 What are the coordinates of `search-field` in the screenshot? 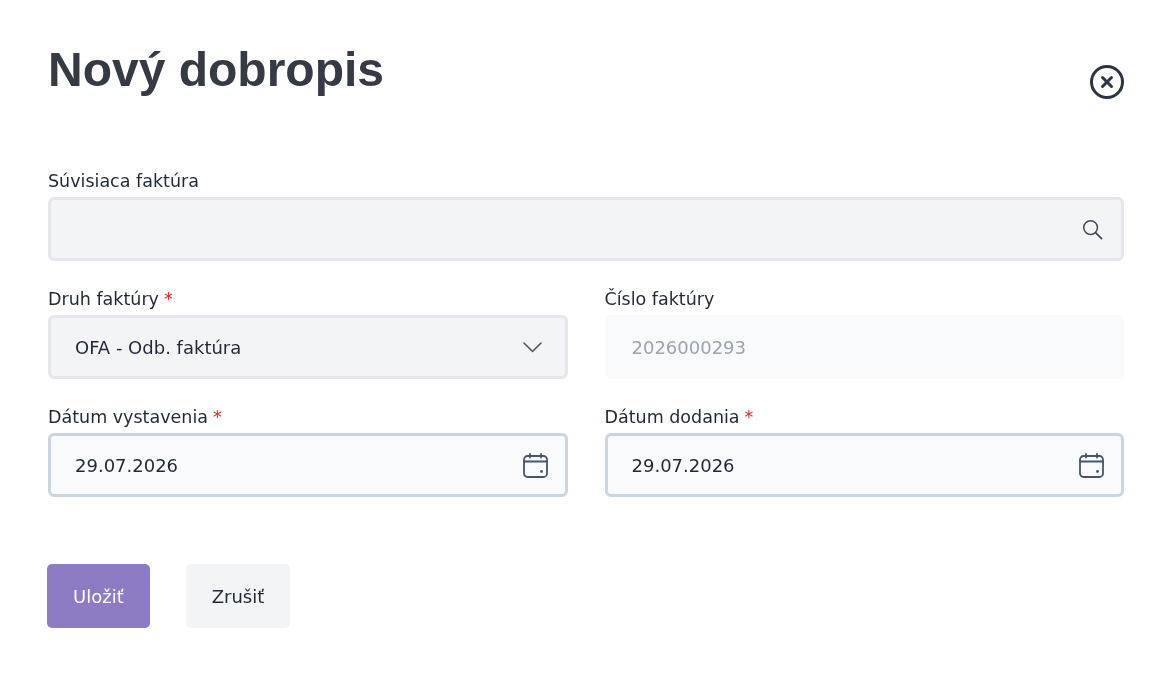 It's located at (586, 229).